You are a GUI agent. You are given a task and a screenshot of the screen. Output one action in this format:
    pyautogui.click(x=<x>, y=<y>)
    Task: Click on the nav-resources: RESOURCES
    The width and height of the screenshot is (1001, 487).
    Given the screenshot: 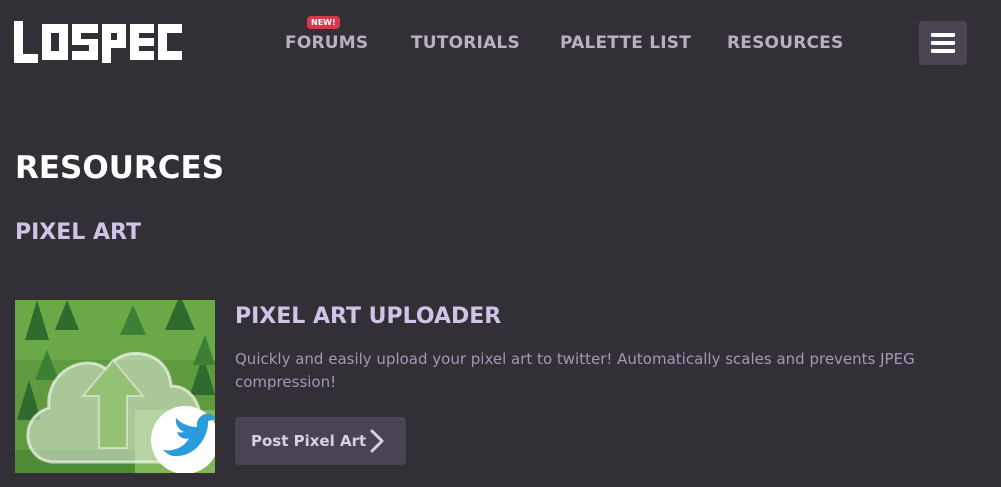 What is the action you would take?
    pyautogui.click(x=785, y=43)
    